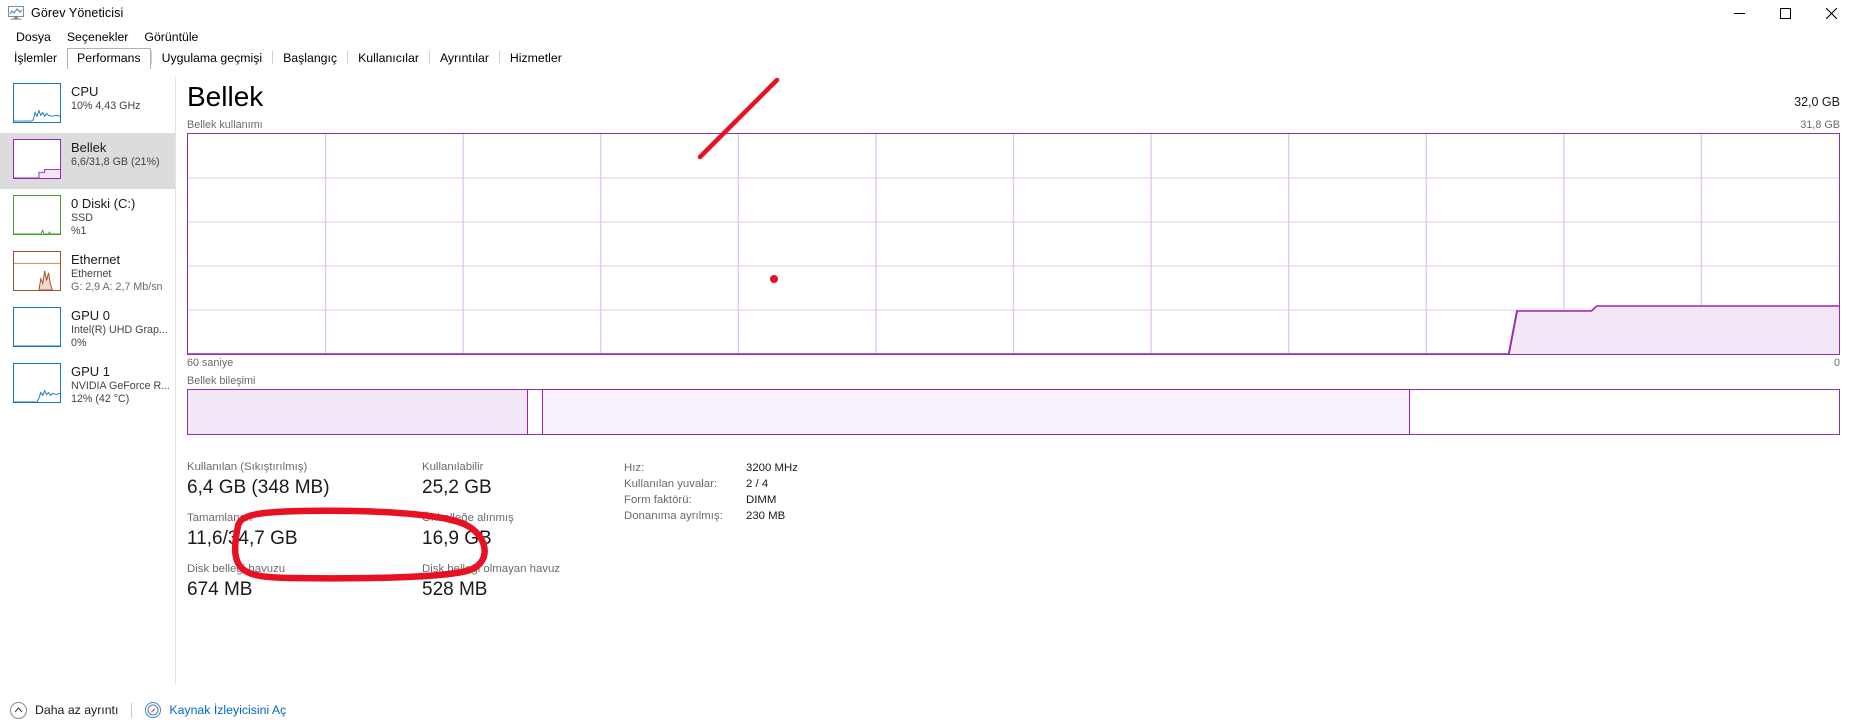 The width and height of the screenshot is (1854, 727). I want to click on spec-label: Hız:, so click(634, 468).